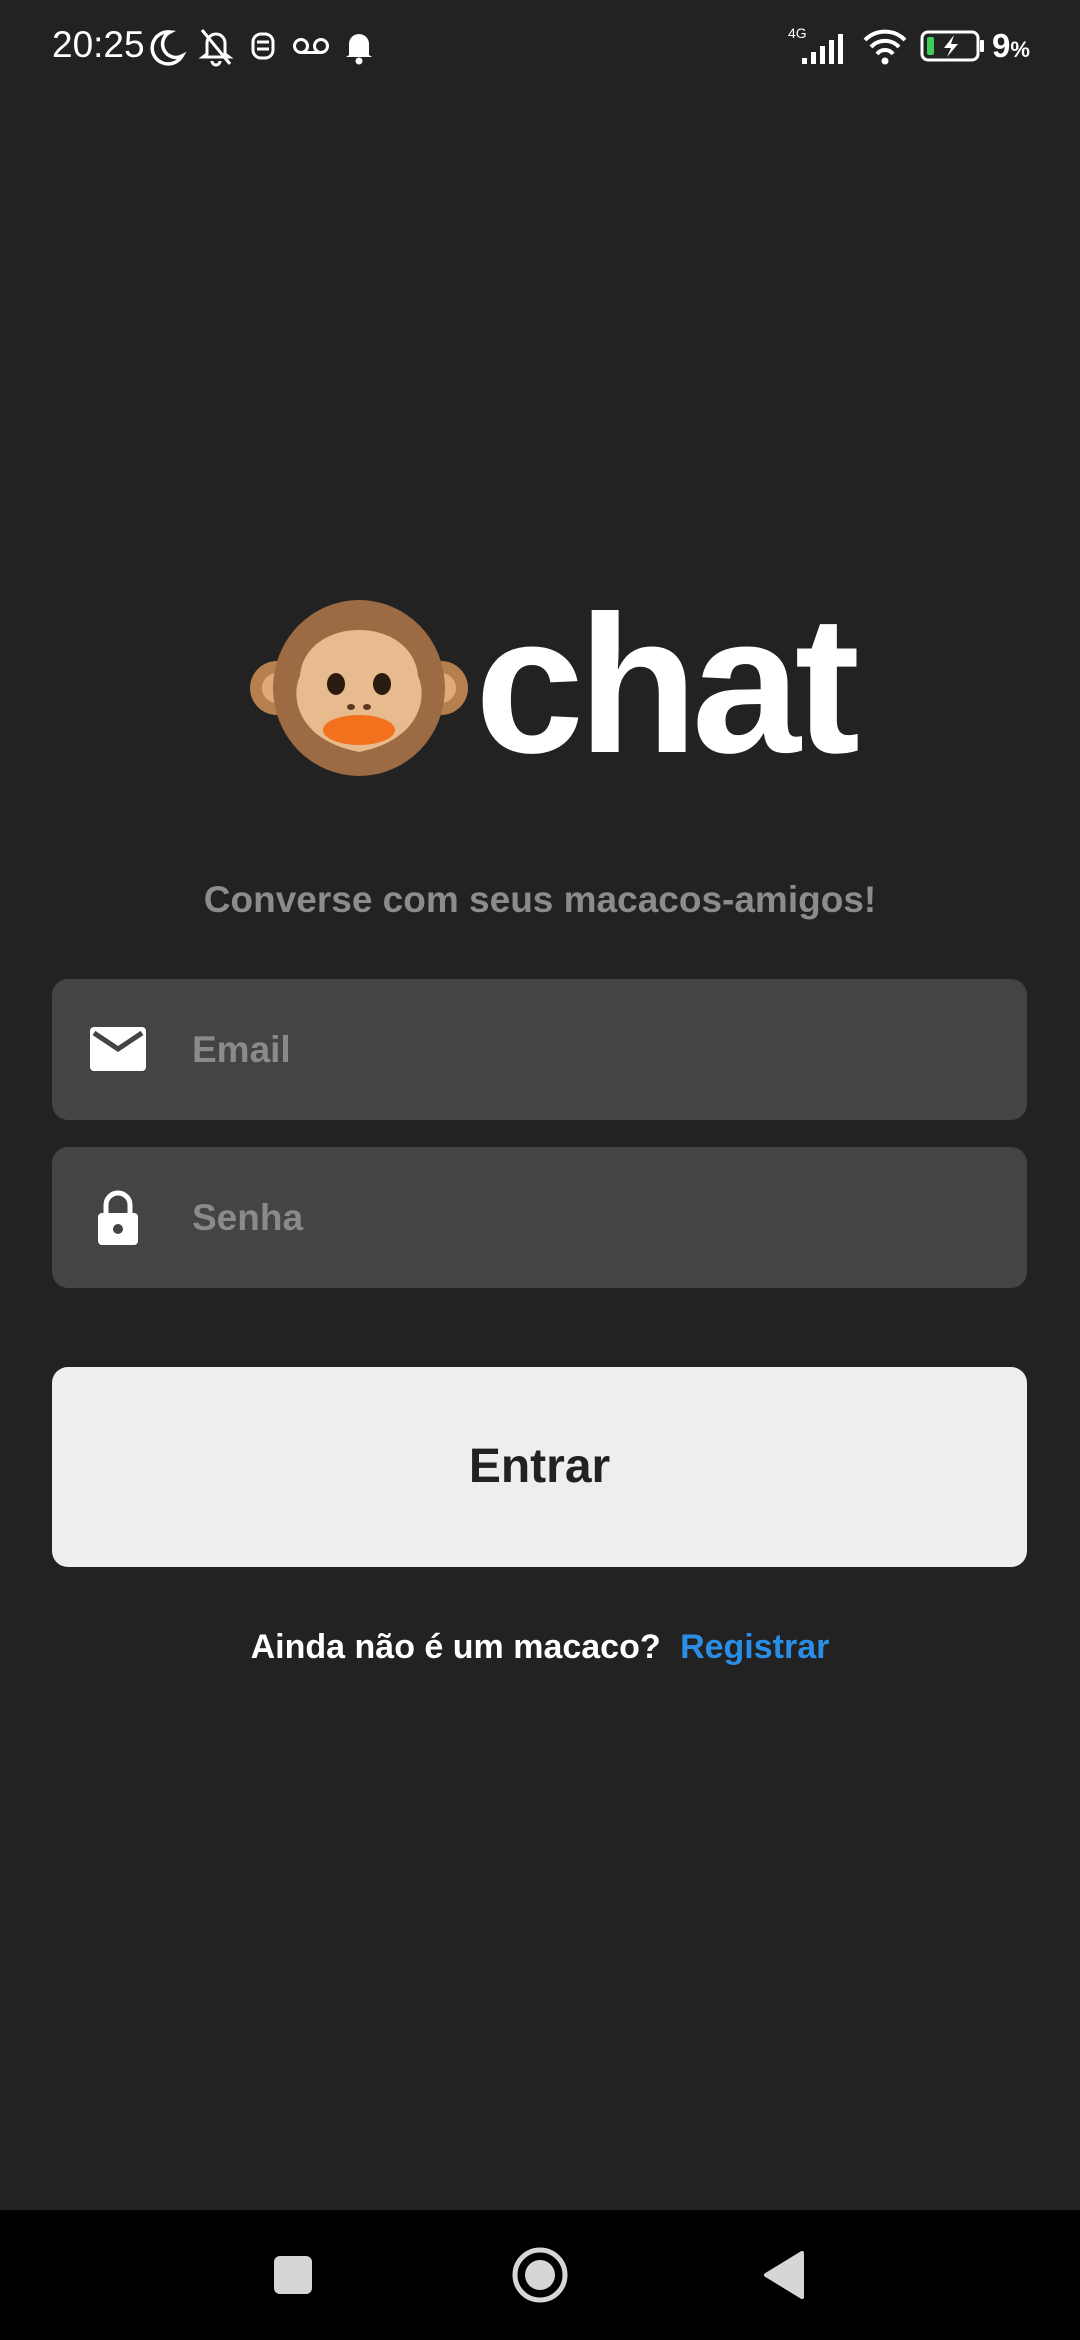 This screenshot has width=1080, height=2340. Describe the element at coordinates (168, 48) in the screenshot. I see `moon-icon` at that location.